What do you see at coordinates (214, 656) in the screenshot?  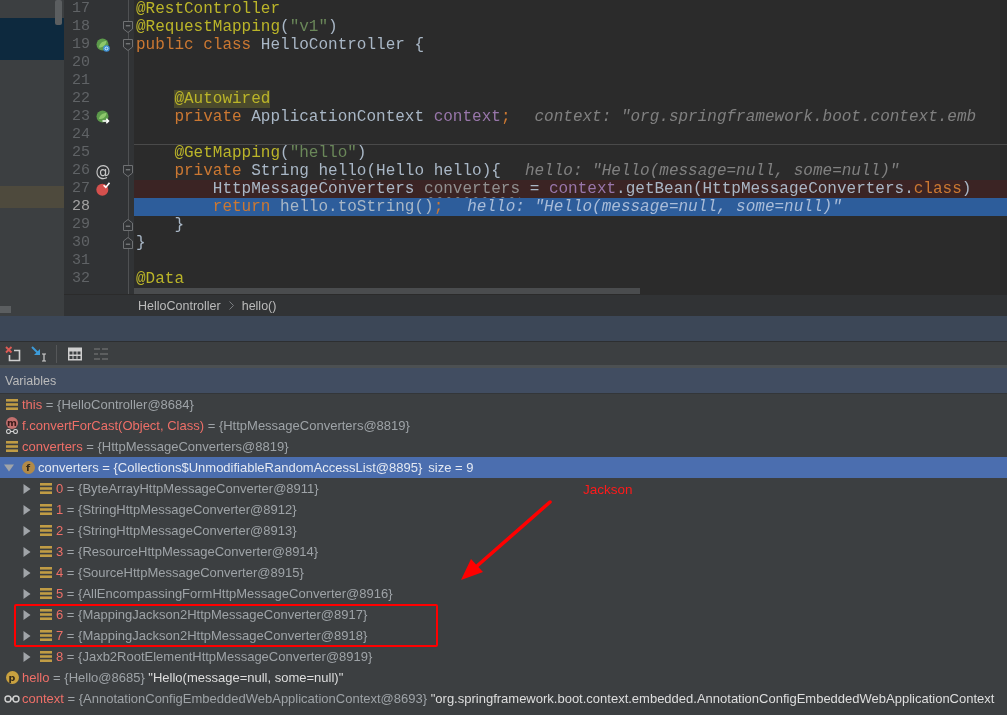 I see `variable-label: 8 = {Jaxb2RootElementHttpMessageConverter@8919}` at bounding box center [214, 656].